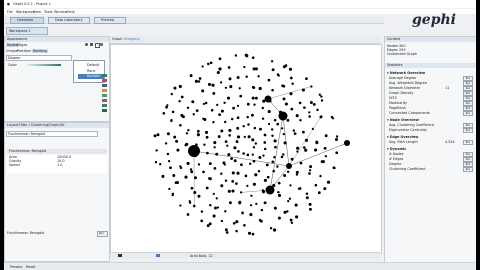 This screenshot has width=480, height=270. Describe the element at coordinates (120, 255) in the screenshot. I see `toggle-icon` at that location.